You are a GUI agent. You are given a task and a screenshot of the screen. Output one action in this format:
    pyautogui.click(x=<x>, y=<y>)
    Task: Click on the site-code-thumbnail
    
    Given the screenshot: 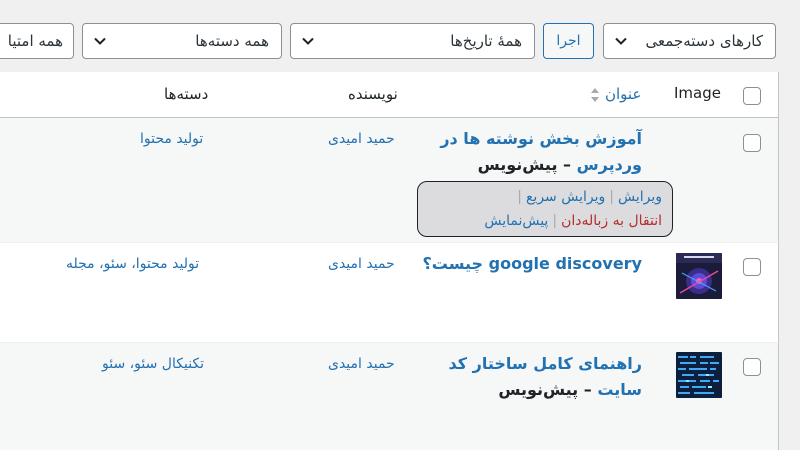 What is the action you would take?
    pyautogui.click(x=699, y=375)
    